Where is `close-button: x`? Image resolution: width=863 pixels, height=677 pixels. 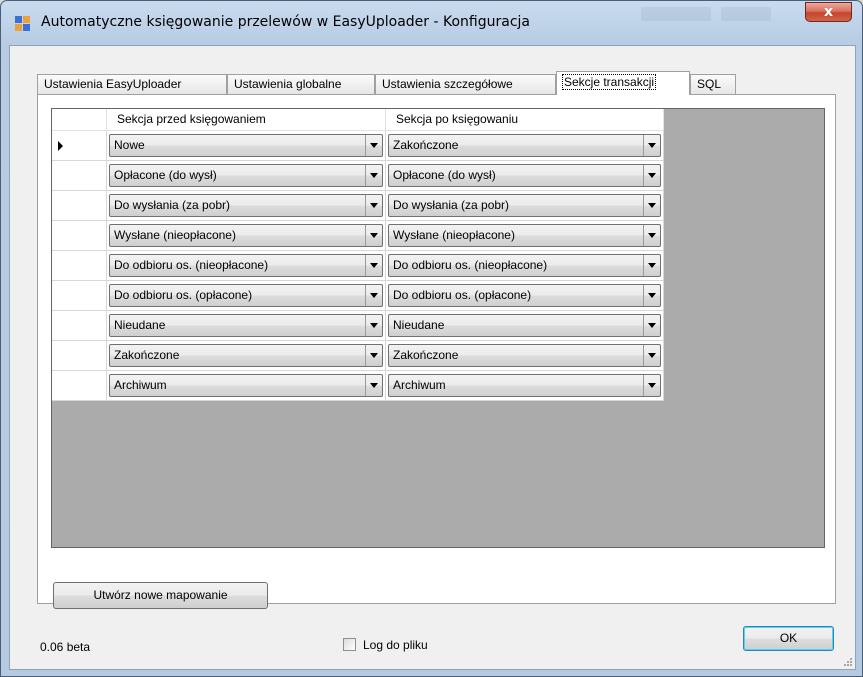 close-button: x is located at coordinates (828, 12).